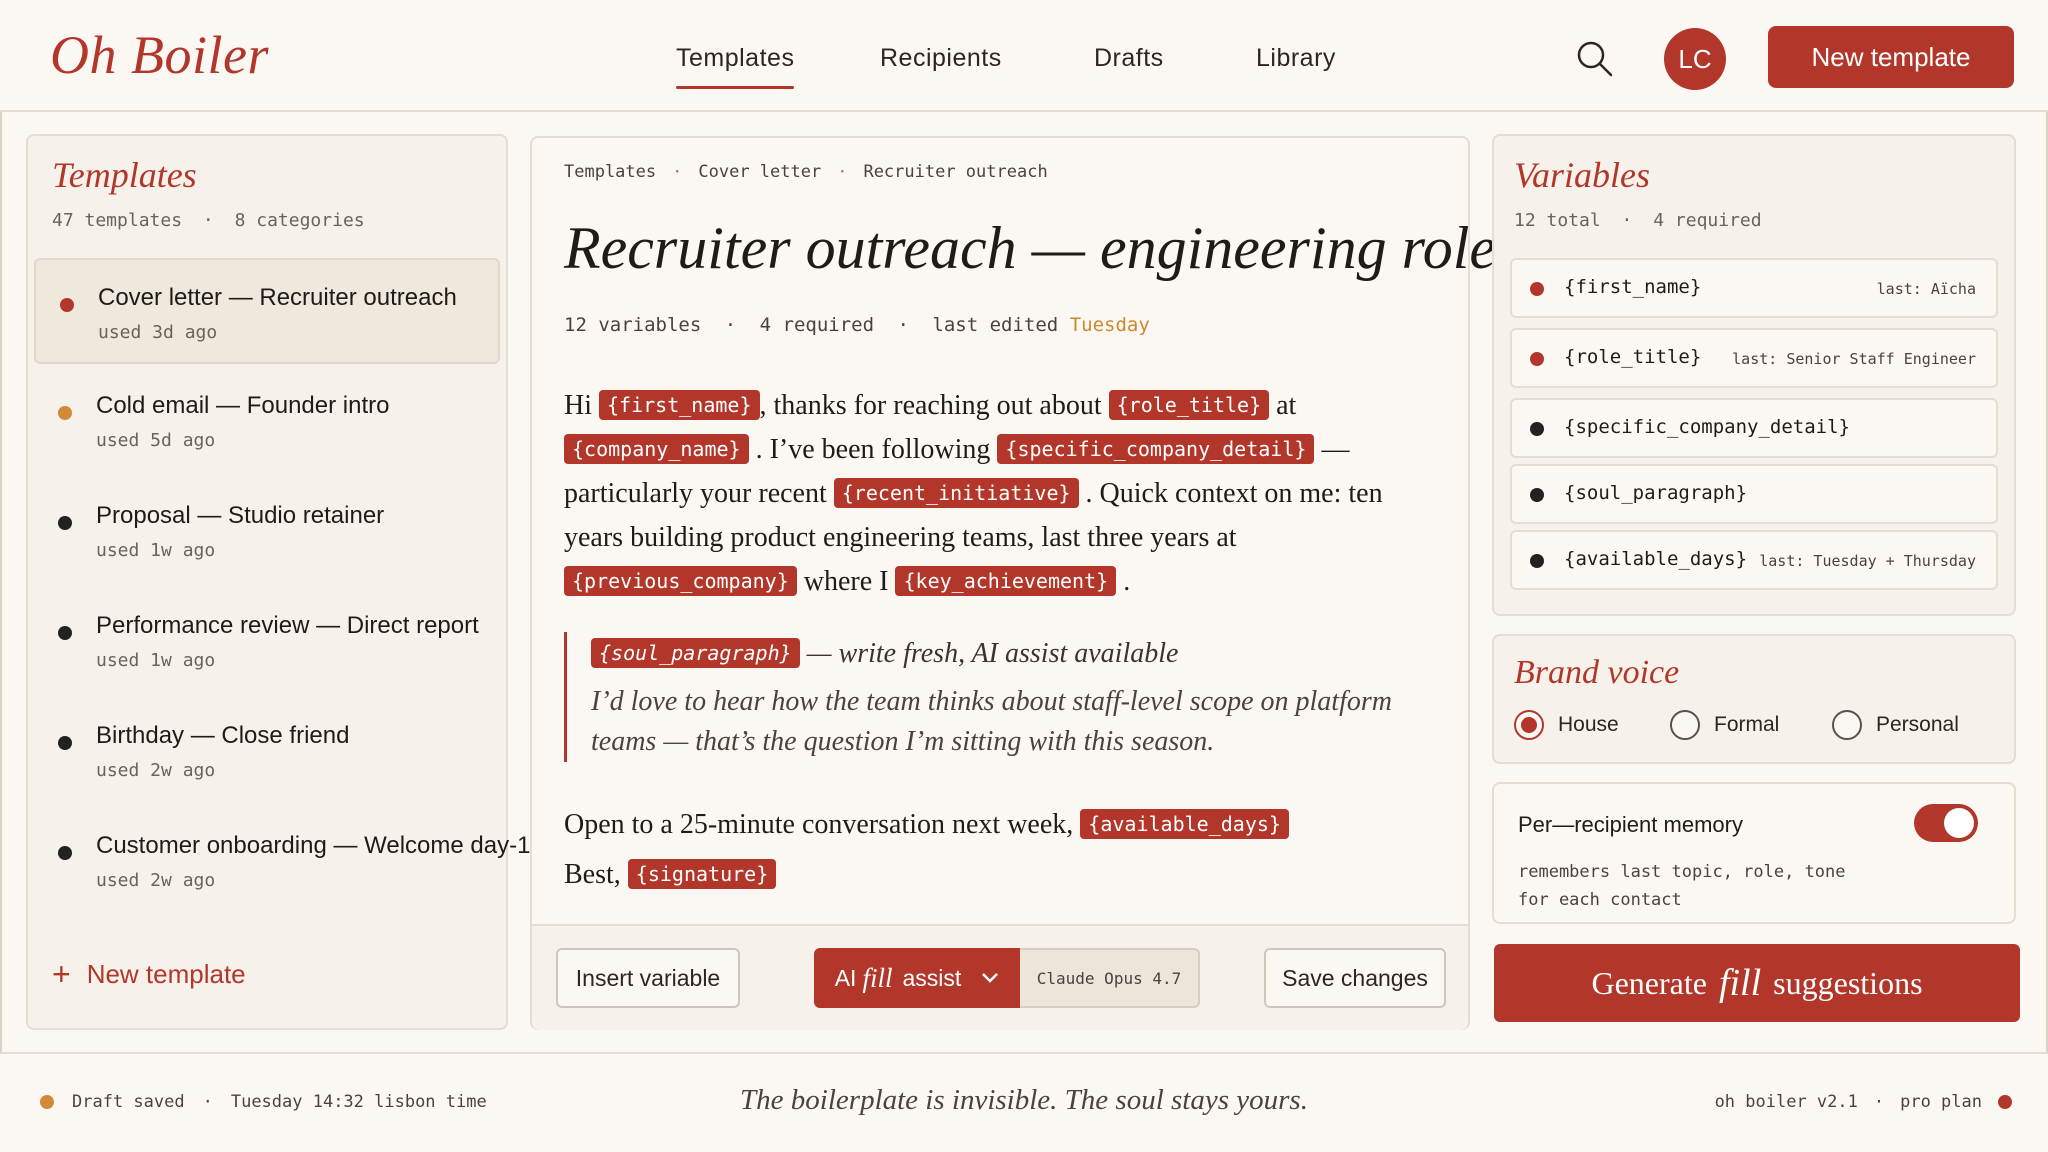  I want to click on category-count: 8 categories, so click(299, 220).